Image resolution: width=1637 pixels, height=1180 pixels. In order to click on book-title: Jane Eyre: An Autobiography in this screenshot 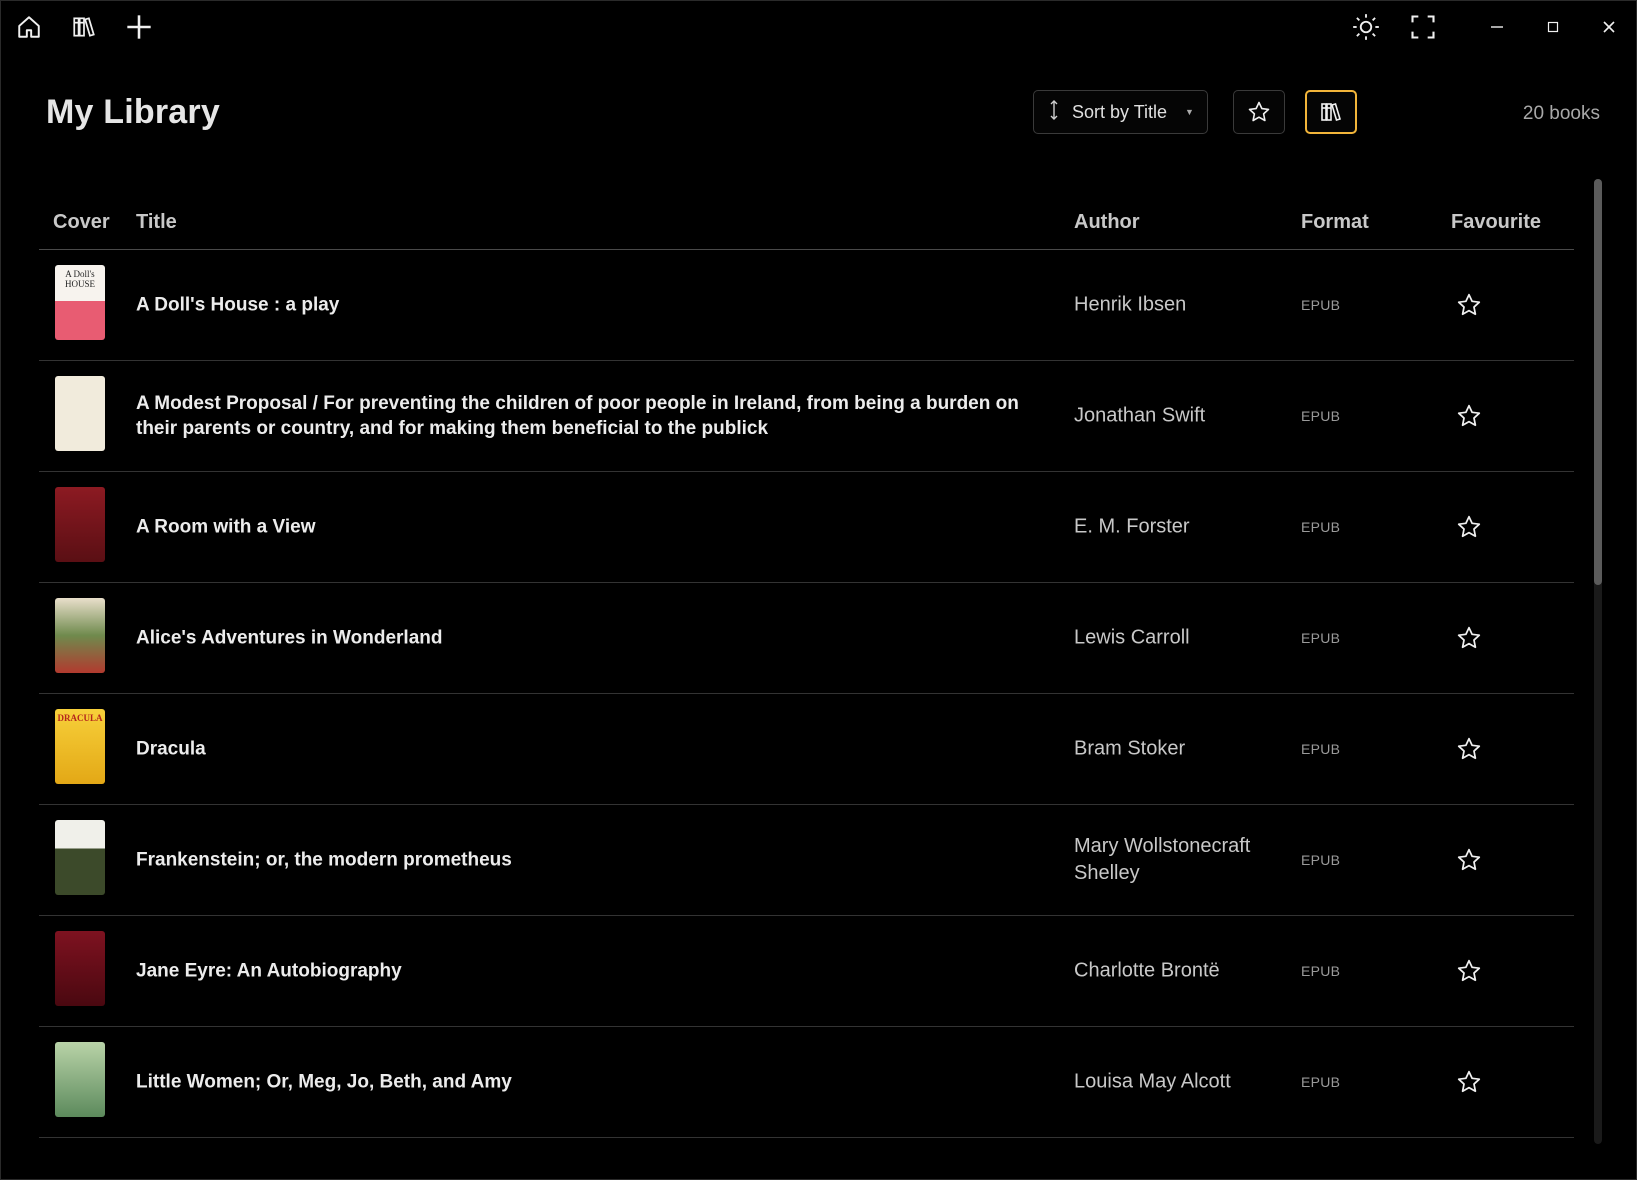, I will do `click(586, 971)`.